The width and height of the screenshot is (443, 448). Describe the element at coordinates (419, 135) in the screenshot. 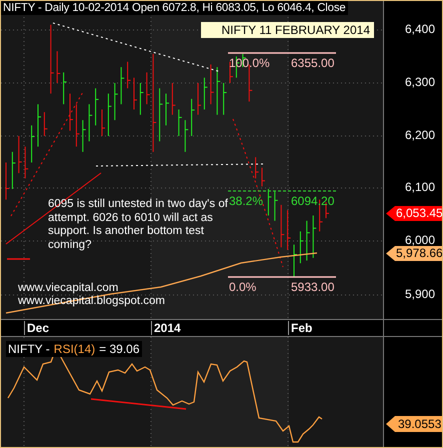

I see `price-axis-label: 6,200` at that location.